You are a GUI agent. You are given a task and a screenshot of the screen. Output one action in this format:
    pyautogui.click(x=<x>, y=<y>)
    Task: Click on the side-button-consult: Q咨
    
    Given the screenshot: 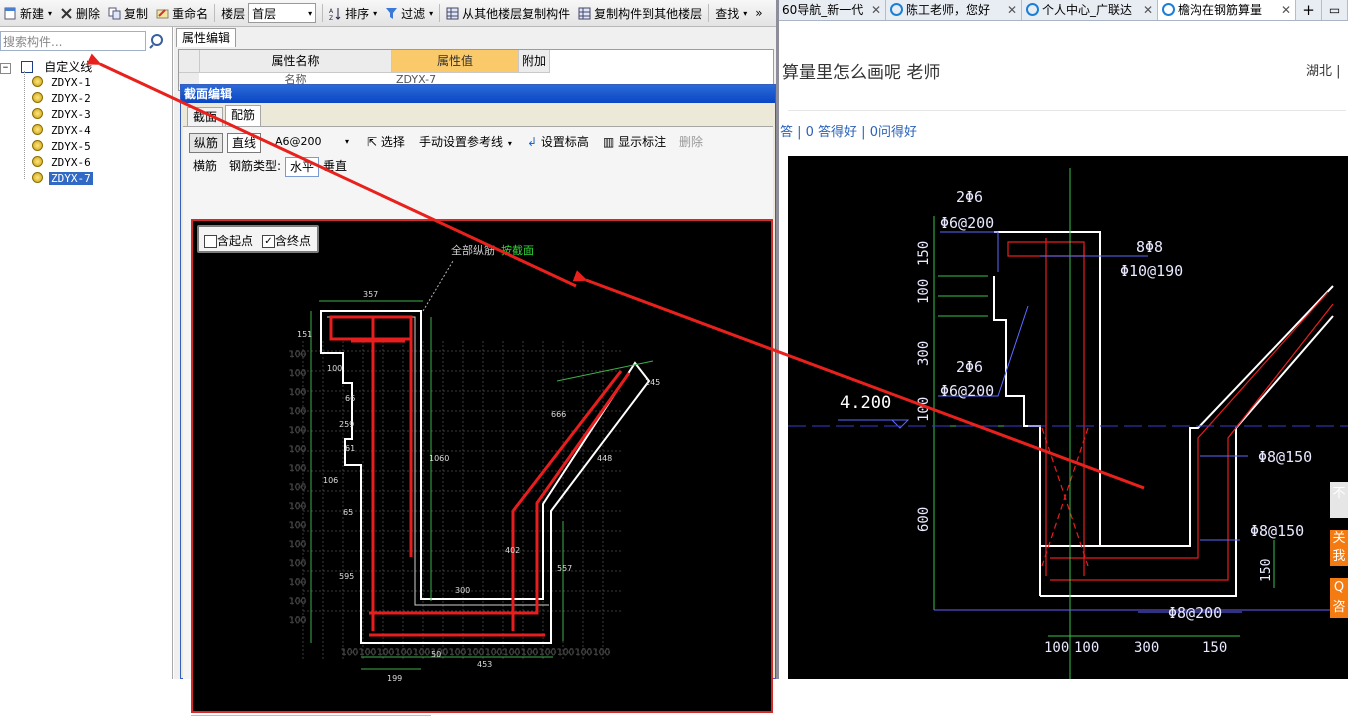 What is the action you would take?
    pyautogui.click(x=1339, y=598)
    